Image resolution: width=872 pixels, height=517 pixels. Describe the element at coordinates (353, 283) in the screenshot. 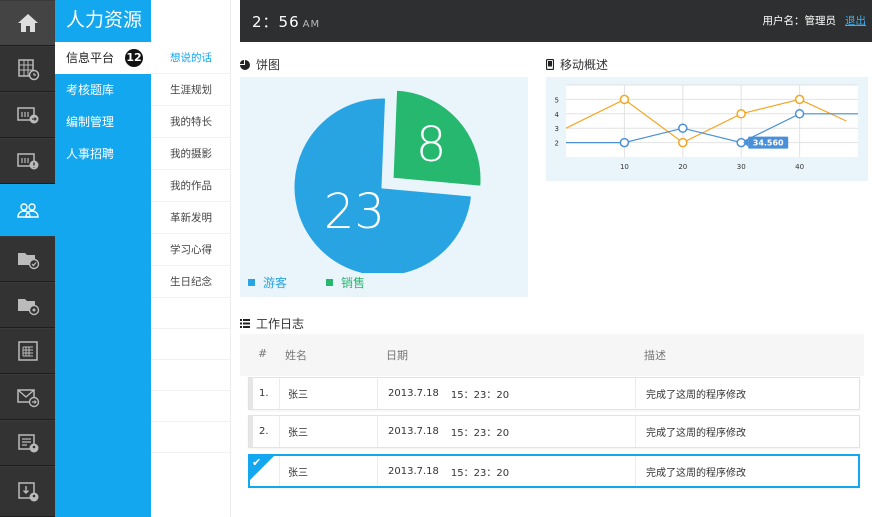

I see `legend-label: 销售` at that location.